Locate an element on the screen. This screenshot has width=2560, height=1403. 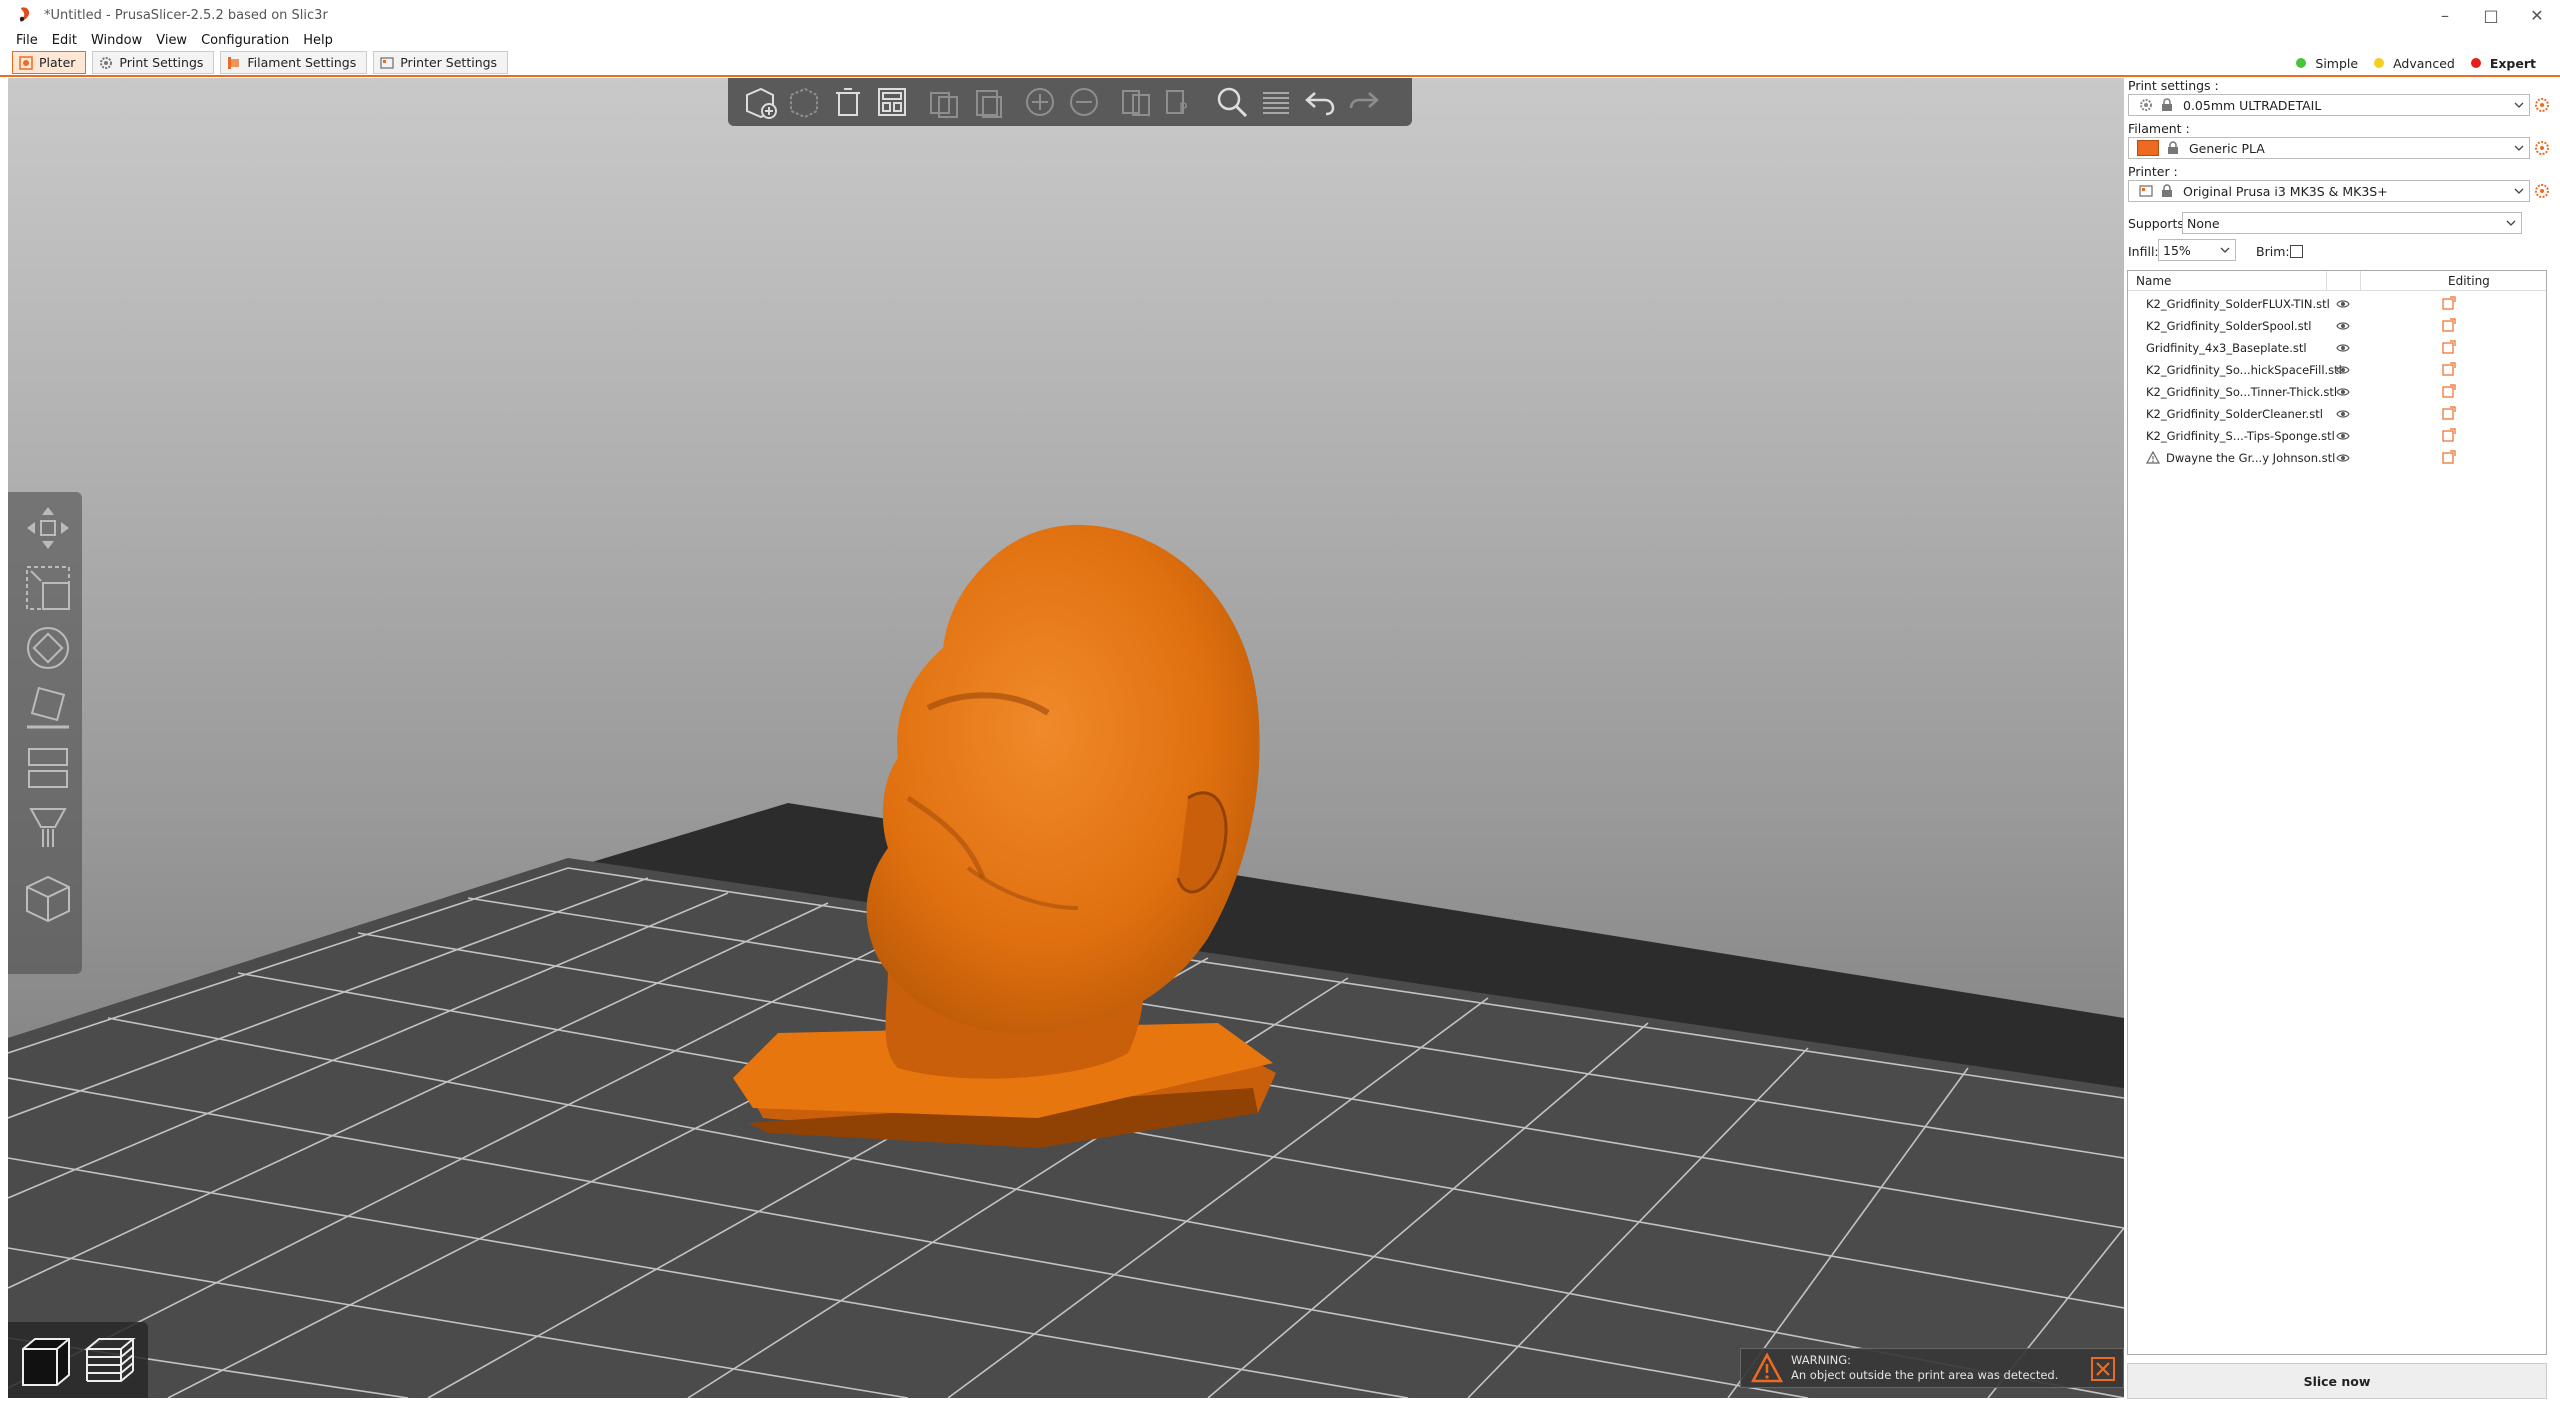
menu-view: View is located at coordinates (171, 40).